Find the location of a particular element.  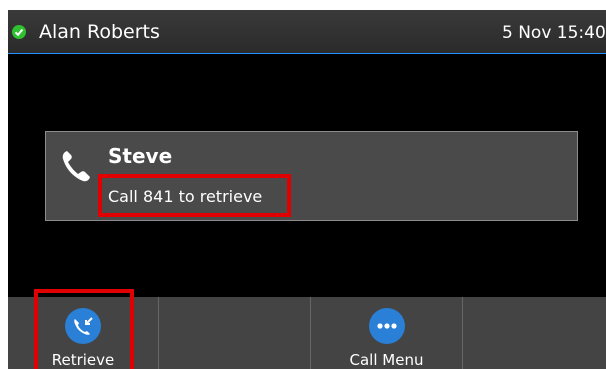

user-name: Alan Roberts is located at coordinates (99, 32).